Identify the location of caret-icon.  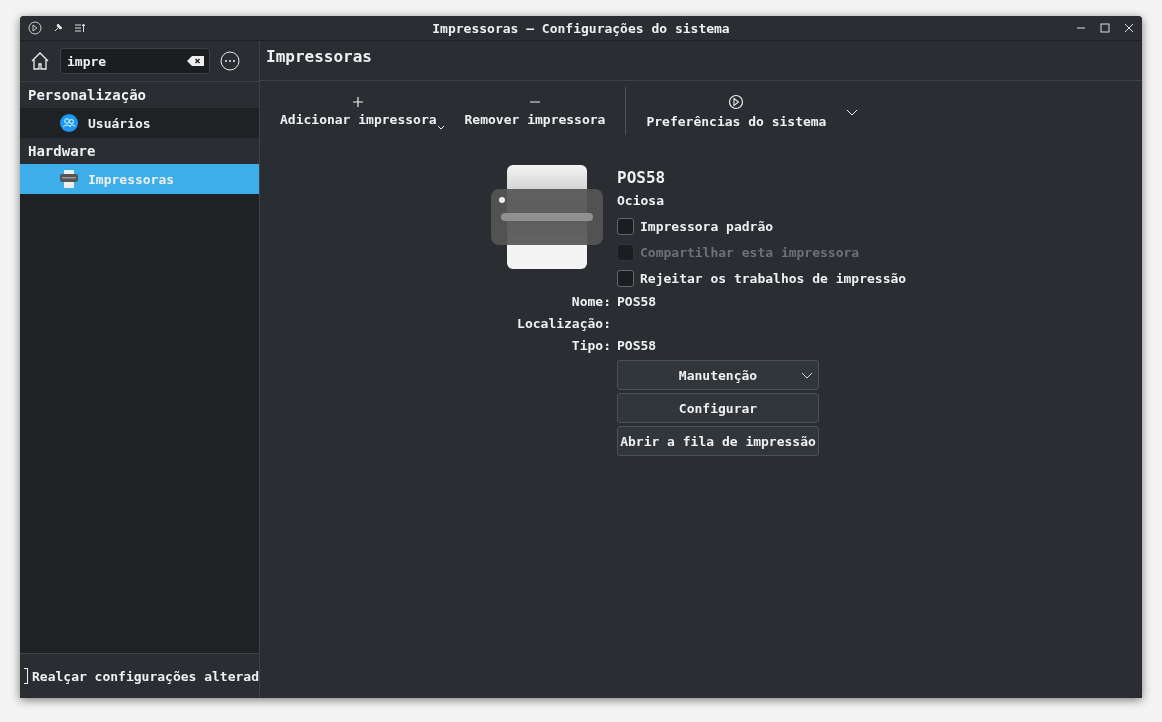
(440, 127).